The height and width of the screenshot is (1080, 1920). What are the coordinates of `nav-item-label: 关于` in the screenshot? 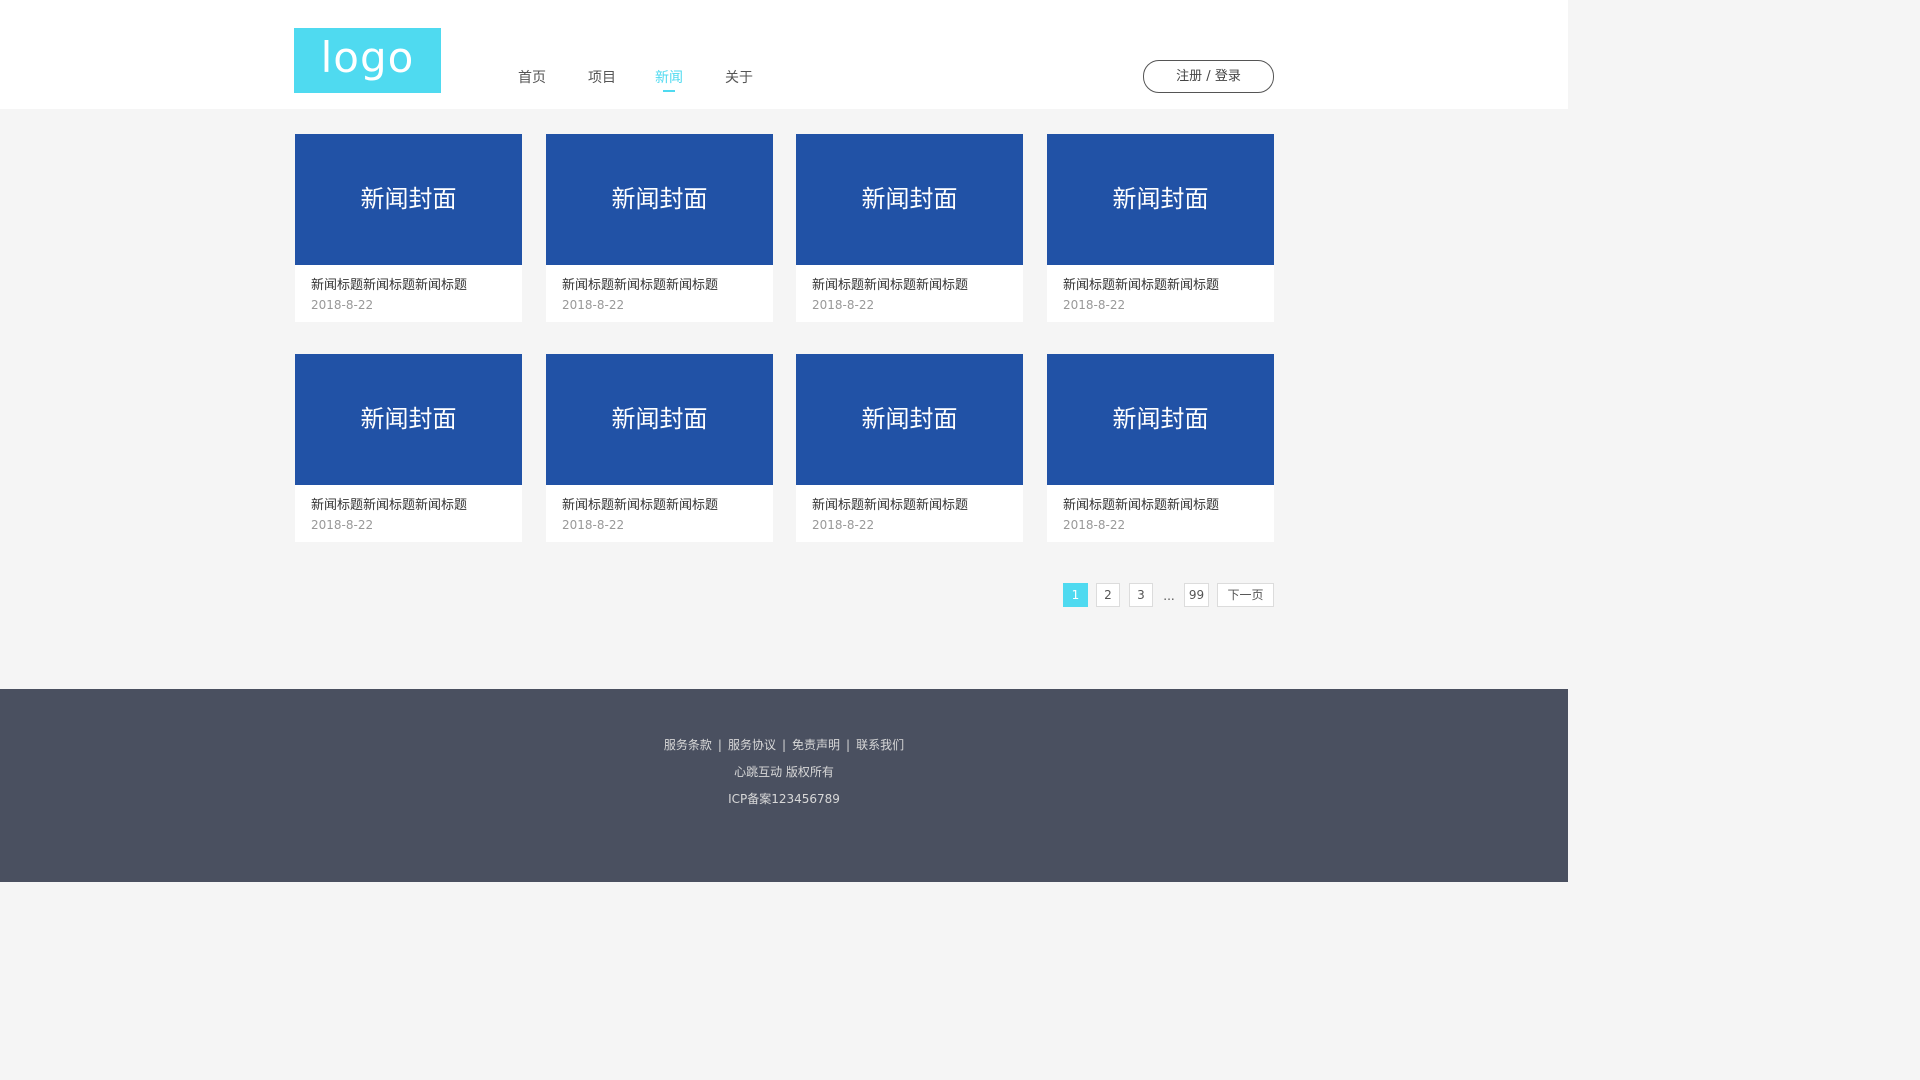 It's located at (739, 78).